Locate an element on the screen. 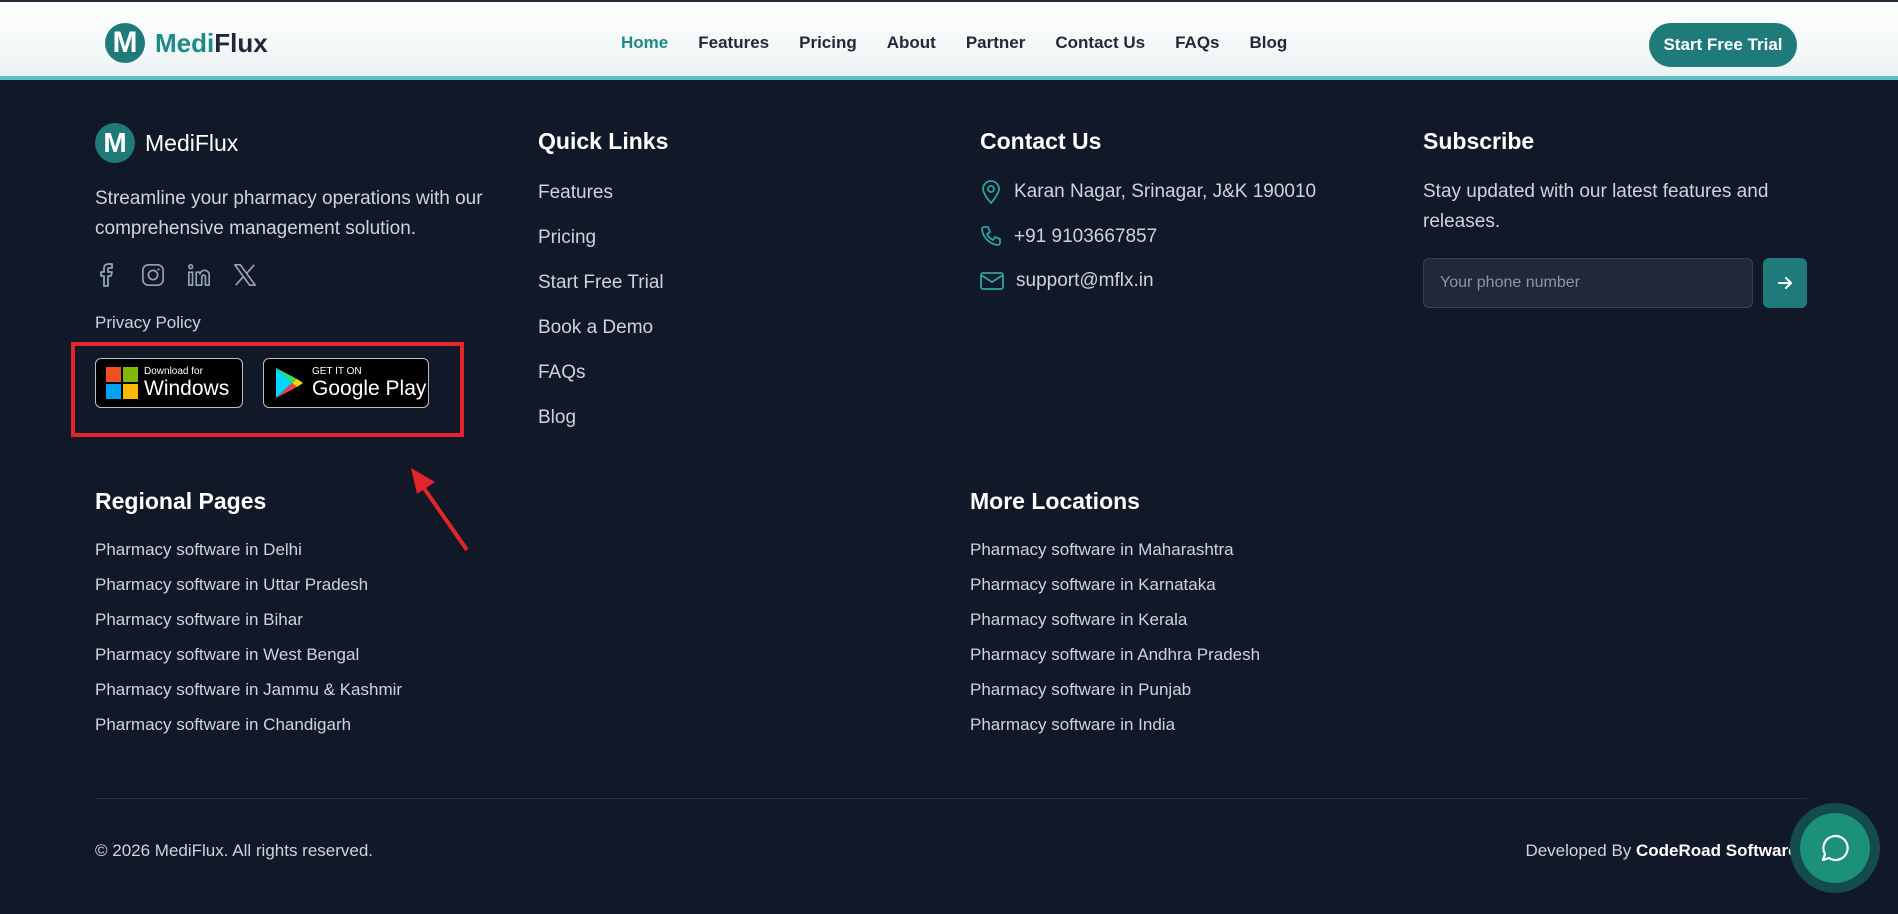  quick-link-start-free-trial: Start Free Trial is located at coordinates (601, 283).